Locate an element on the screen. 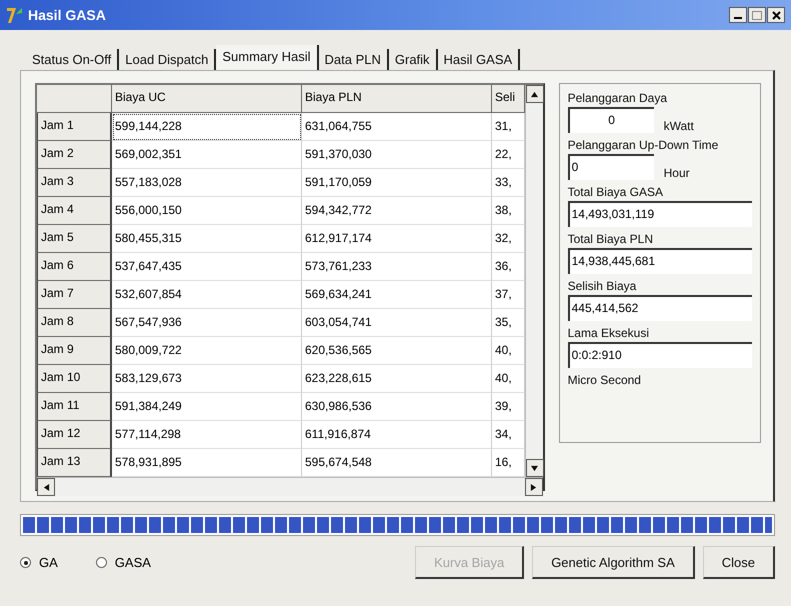 The height and width of the screenshot is (606, 791). table-cell: 591,384,249 is located at coordinates (207, 407).